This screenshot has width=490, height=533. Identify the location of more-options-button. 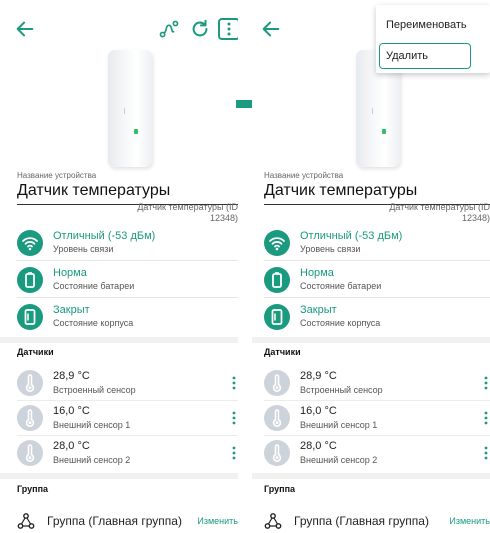
(228, 29).